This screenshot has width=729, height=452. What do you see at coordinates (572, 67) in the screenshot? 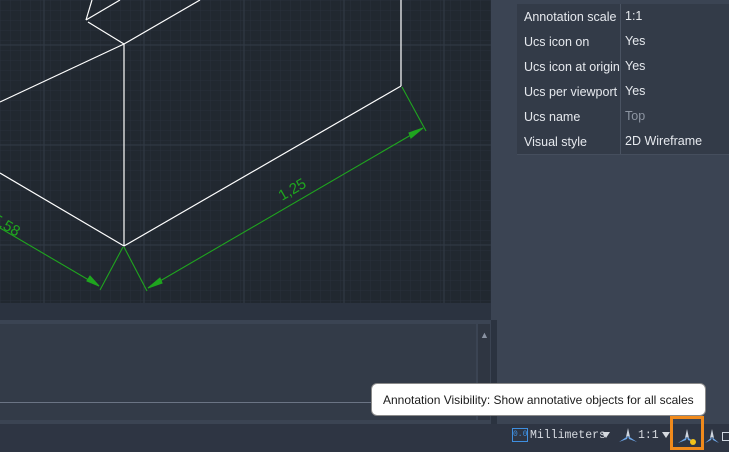
I see `property-name: Ucs icon at origin` at bounding box center [572, 67].